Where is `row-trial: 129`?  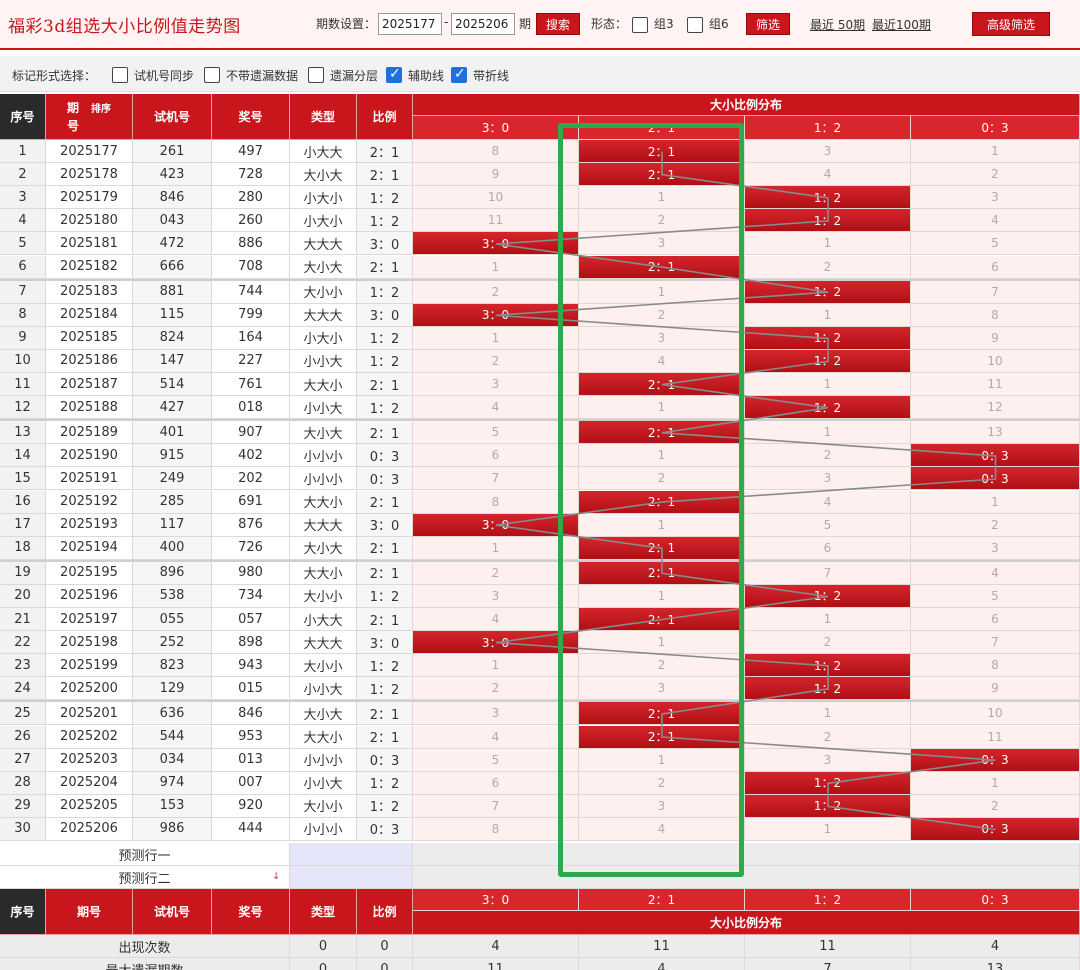
row-trial: 129 is located at coordinates (172, 689).